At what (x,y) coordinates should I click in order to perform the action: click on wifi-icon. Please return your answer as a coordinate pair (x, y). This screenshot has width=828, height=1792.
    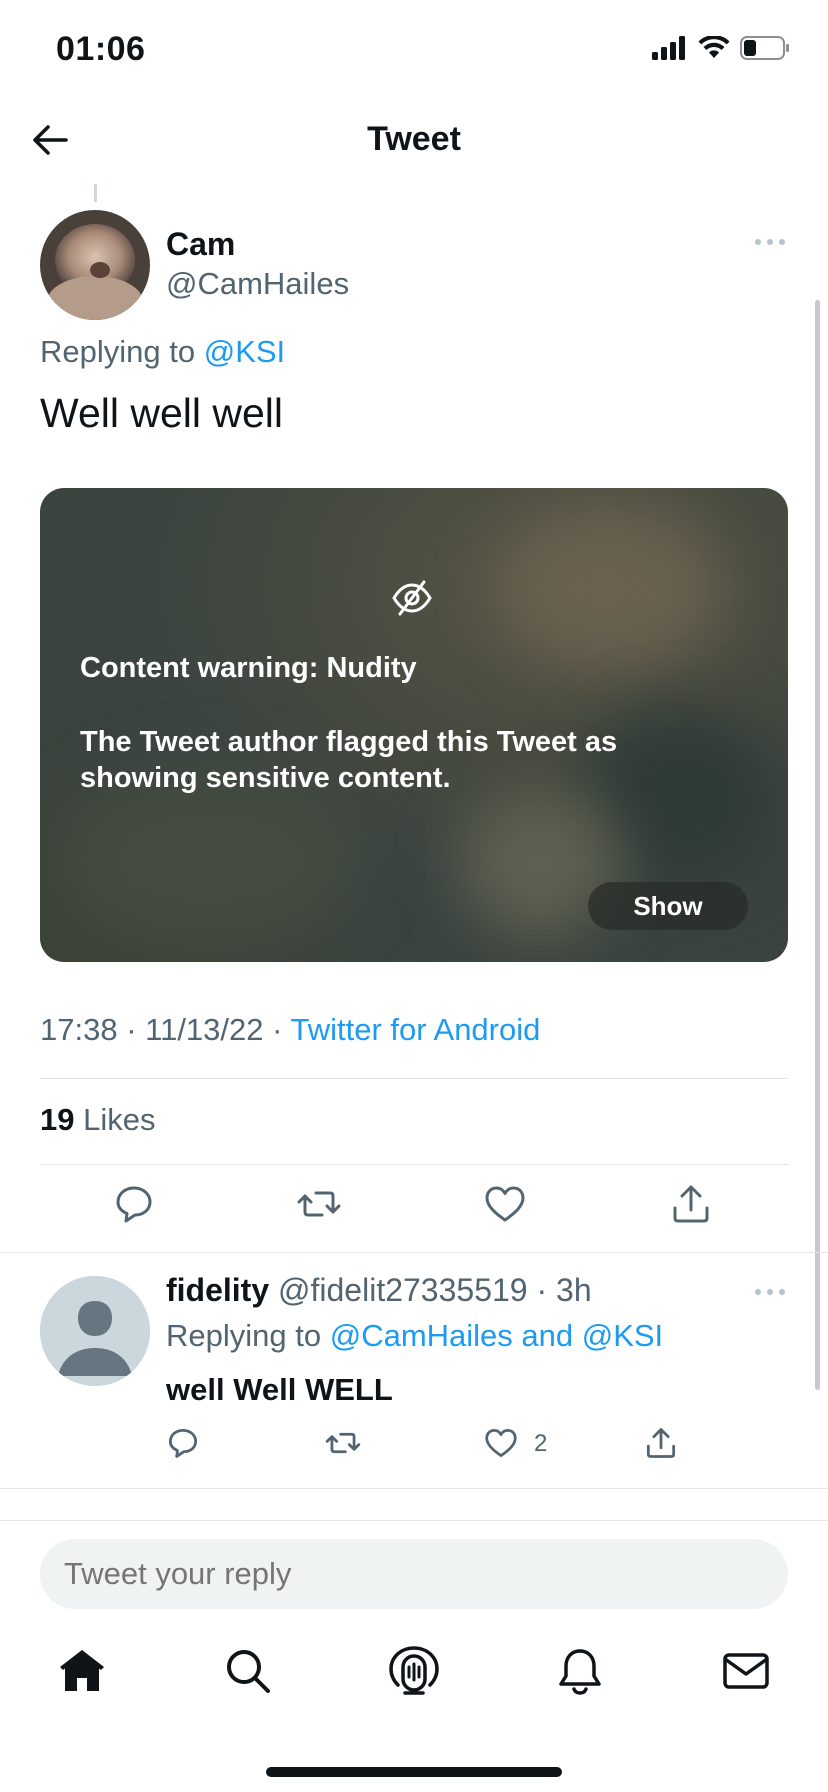
    Looking at the image, I should click on (714, 47).